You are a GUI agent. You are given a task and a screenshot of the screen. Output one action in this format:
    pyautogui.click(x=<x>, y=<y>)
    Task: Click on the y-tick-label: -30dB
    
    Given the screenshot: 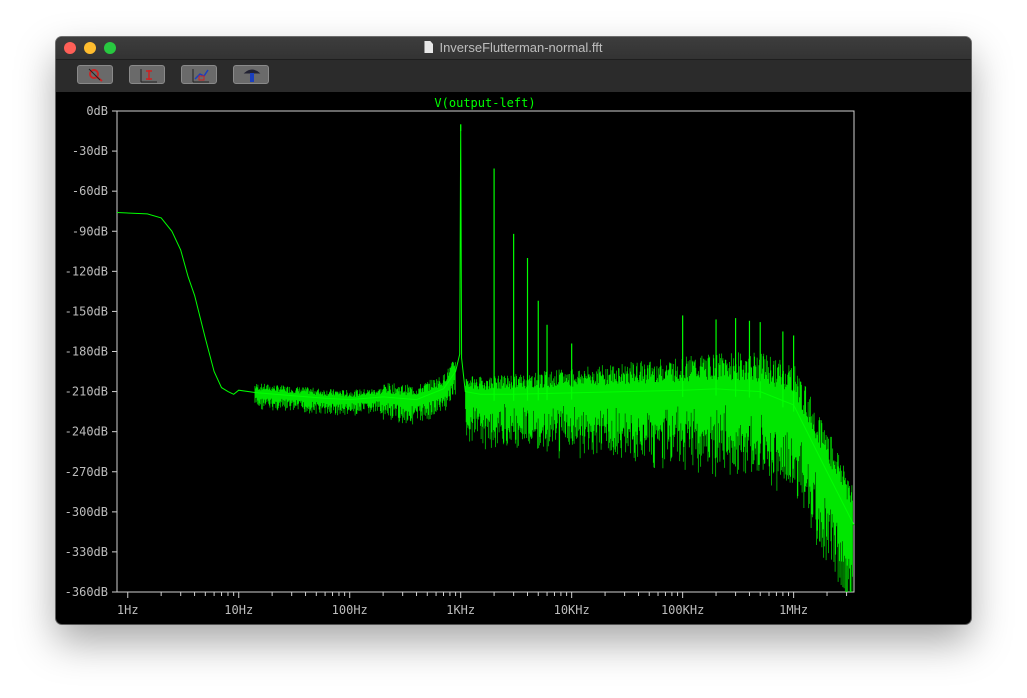 What is the action you would take?
    pyautogui.click(x=90, y=151)
    